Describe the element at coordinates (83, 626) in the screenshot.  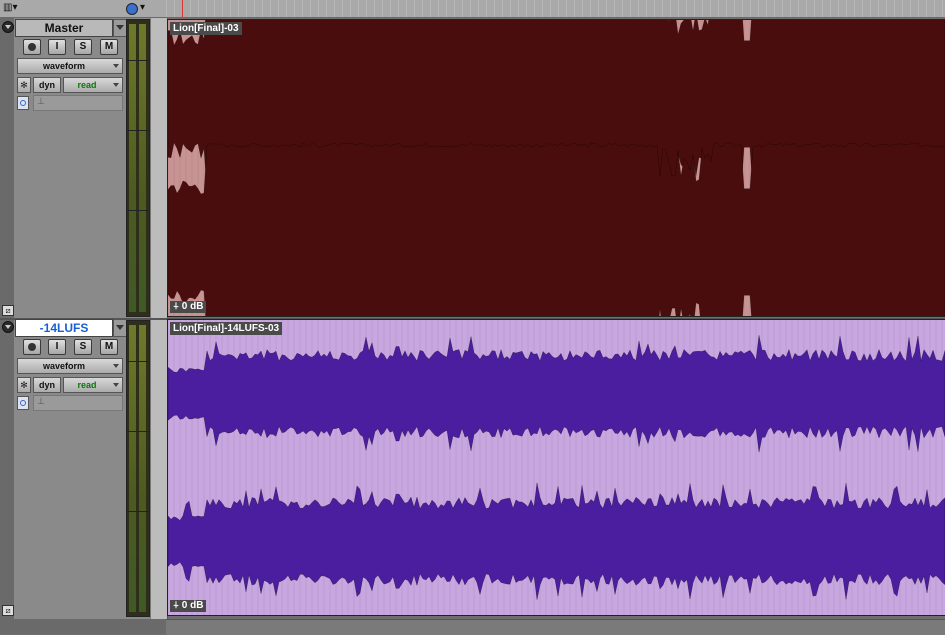
I see `bottom-left-panel` at that location.